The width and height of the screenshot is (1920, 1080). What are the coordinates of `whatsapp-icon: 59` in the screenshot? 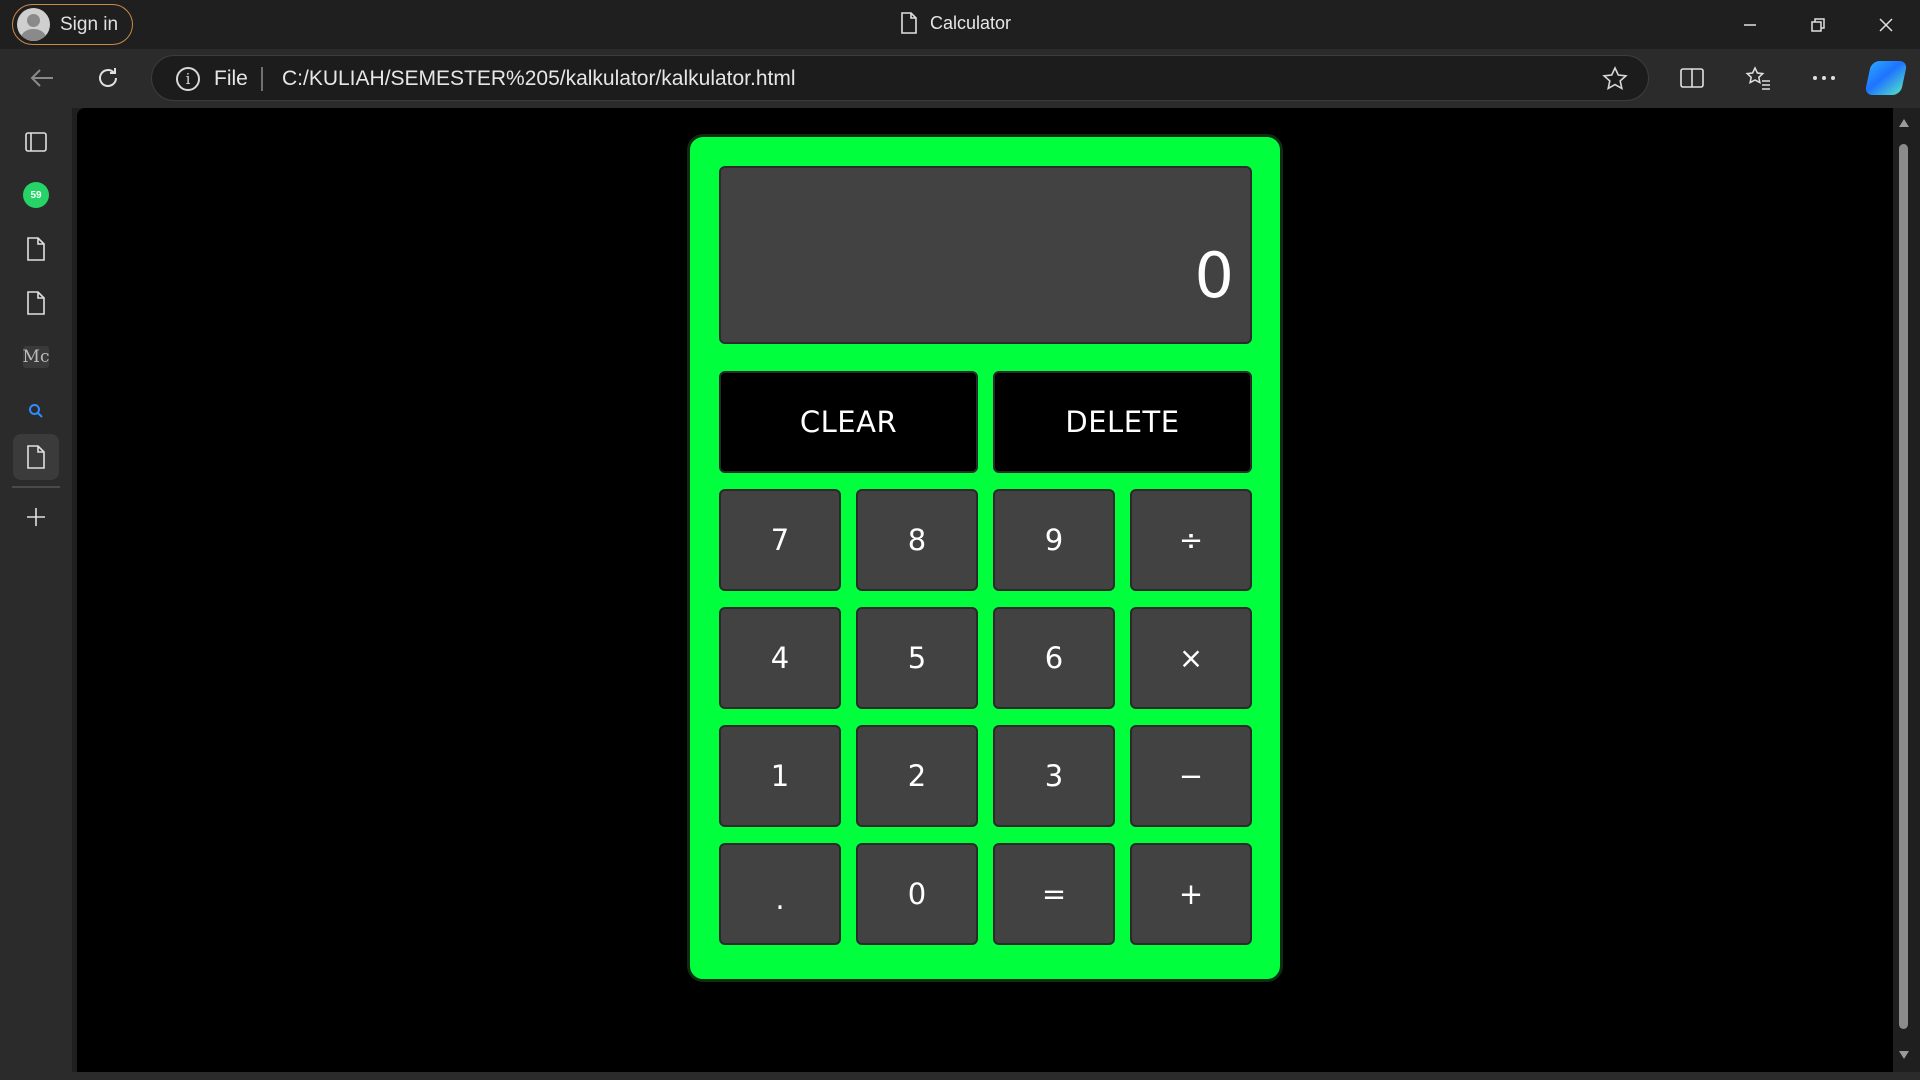 It's located at (36, 195).